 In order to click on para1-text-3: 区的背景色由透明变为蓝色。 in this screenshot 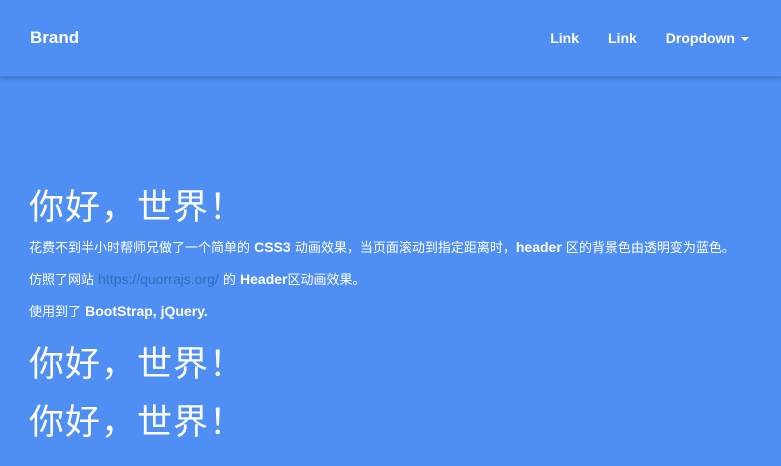, I will do `click(648, 248)`.